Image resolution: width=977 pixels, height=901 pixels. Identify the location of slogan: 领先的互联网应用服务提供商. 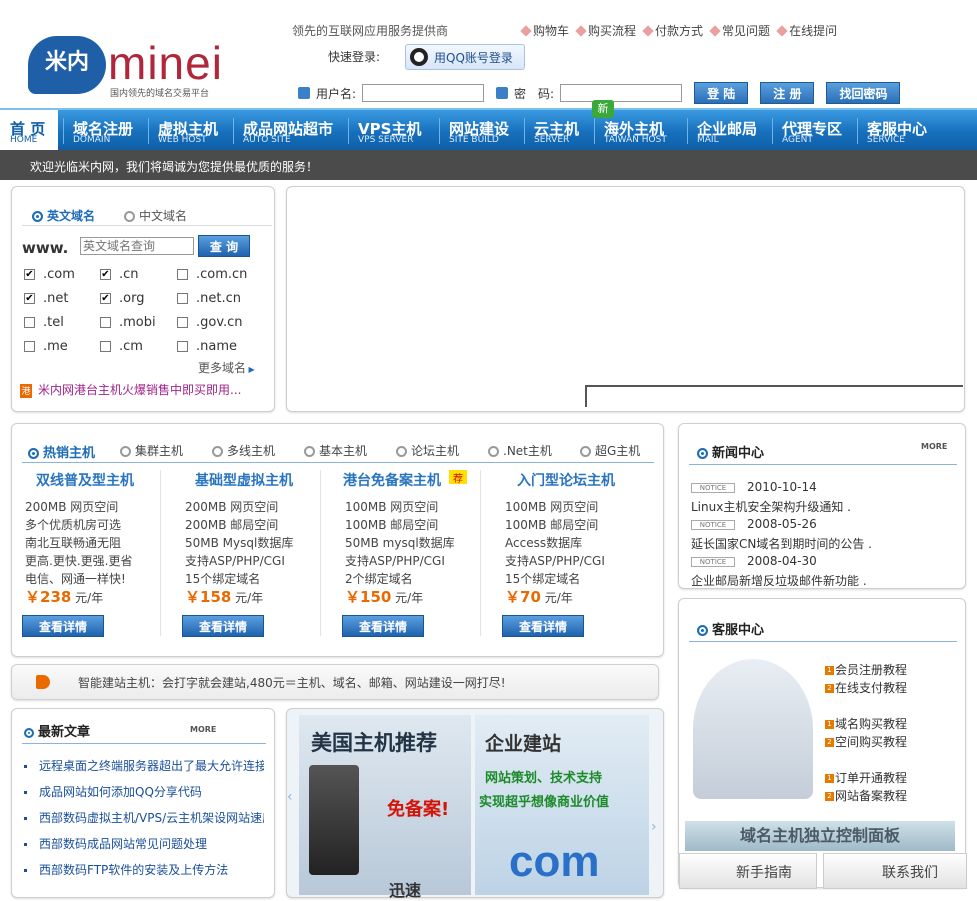
(370, 31).